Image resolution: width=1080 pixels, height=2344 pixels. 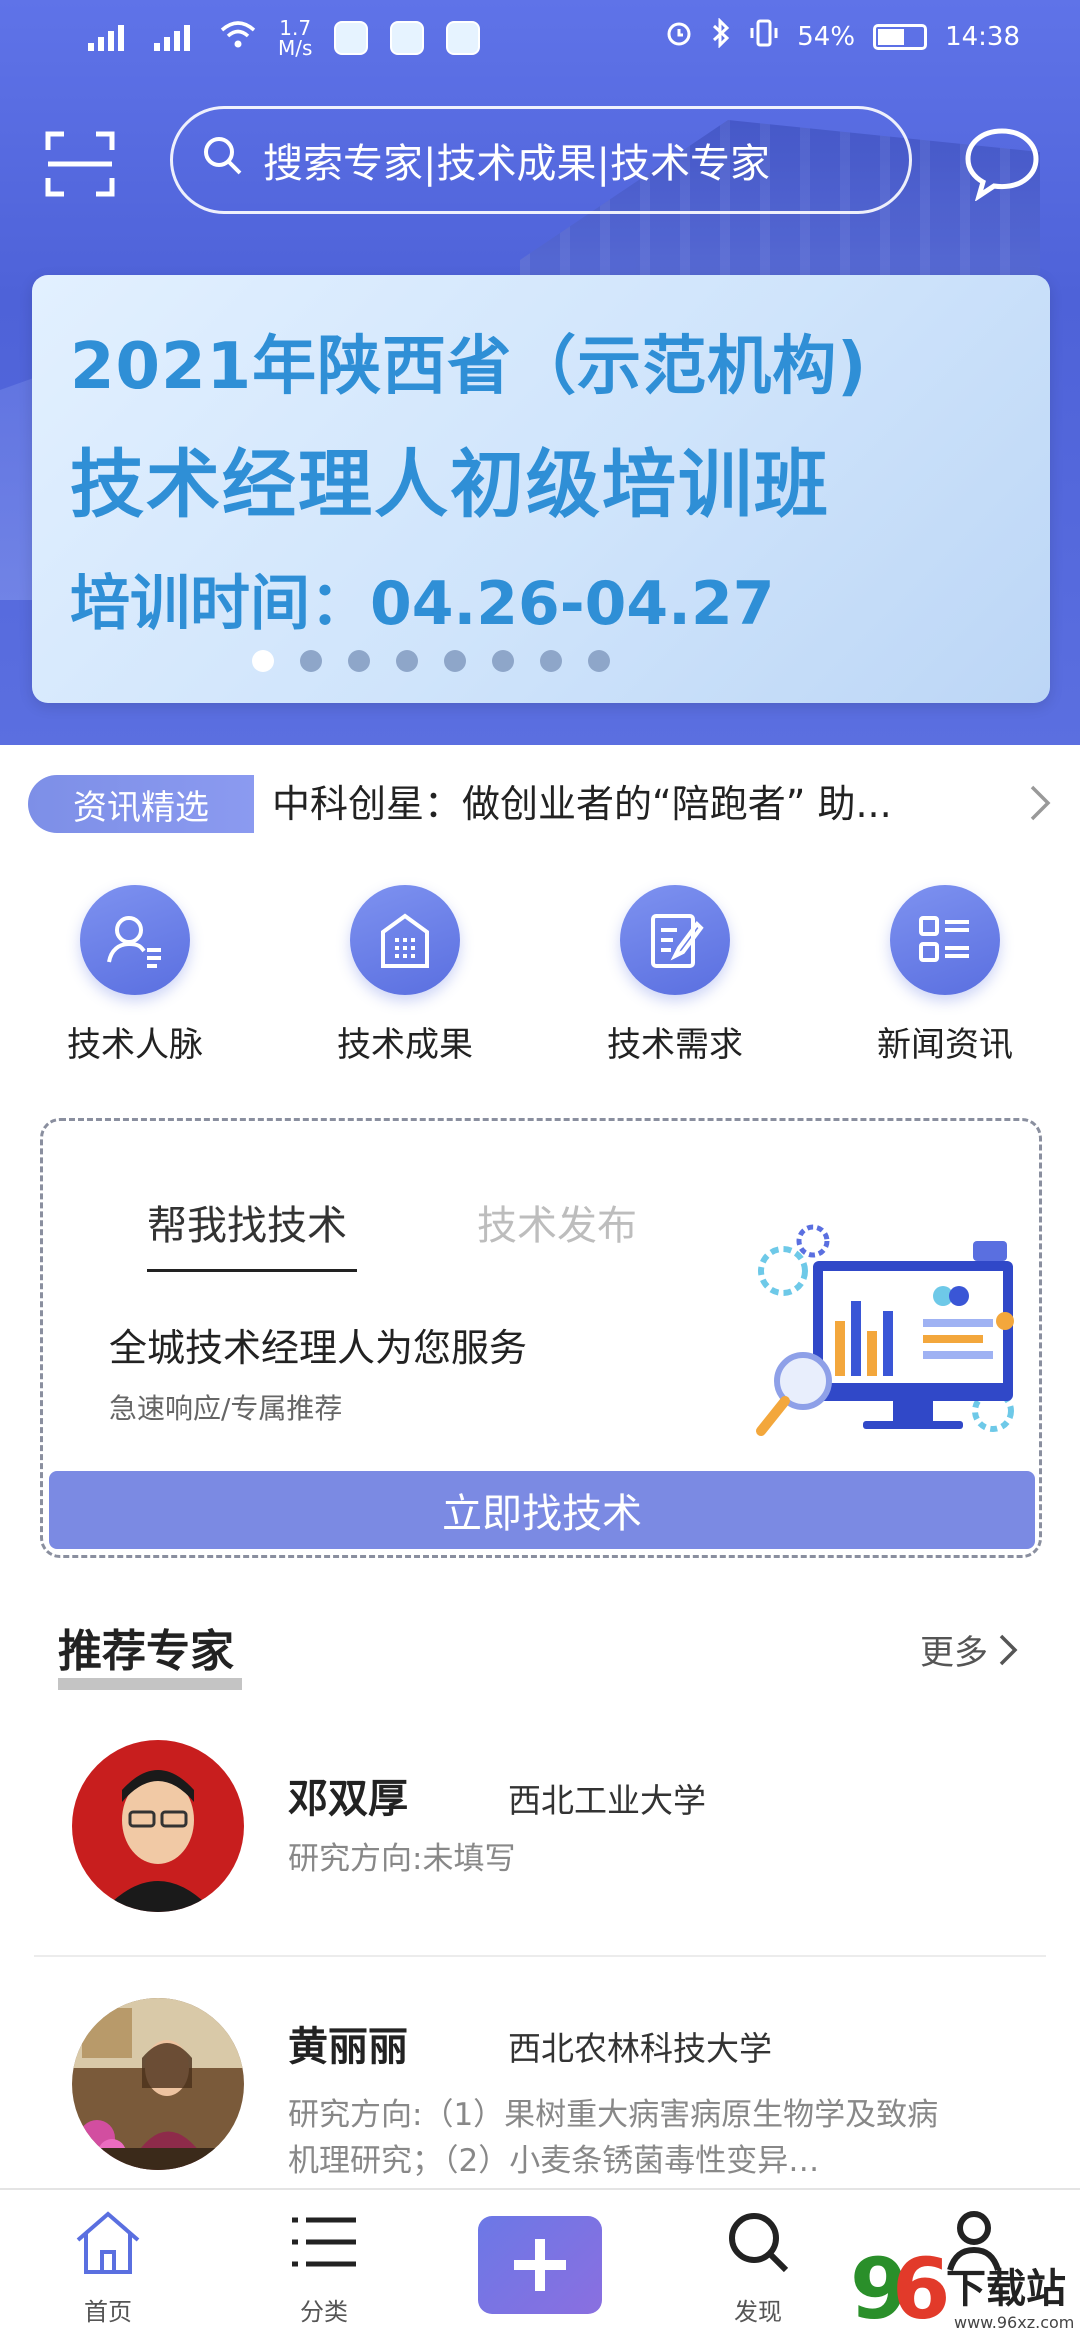 What do you see at coordinates (516, 164) in the screenshot?
I see `search-placeholder: 搜索专家|技术成果|技术专家` at bounding box center [516, 164].